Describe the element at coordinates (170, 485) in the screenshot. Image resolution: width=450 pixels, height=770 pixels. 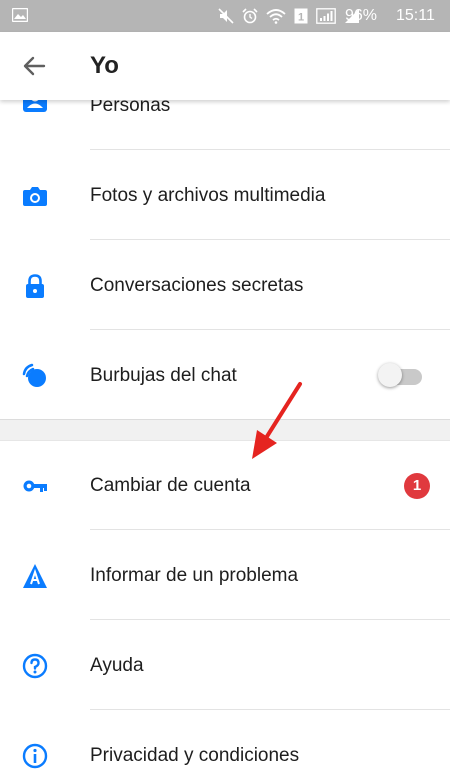
I see `menu-label: Cambiar de cuenta` at that location.